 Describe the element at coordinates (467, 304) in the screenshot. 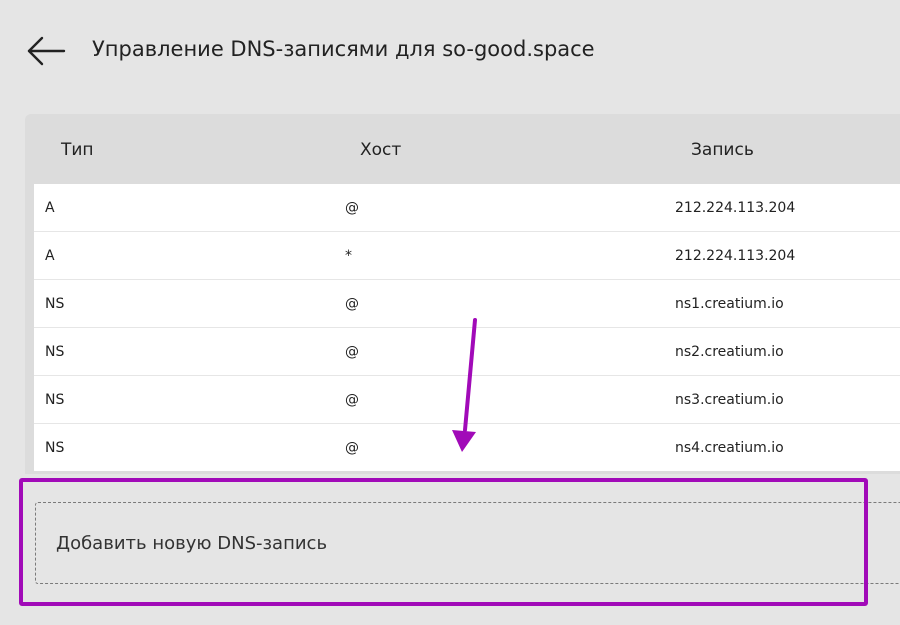

I see `table-row: NS @ ns1.creatium.io` at that location.